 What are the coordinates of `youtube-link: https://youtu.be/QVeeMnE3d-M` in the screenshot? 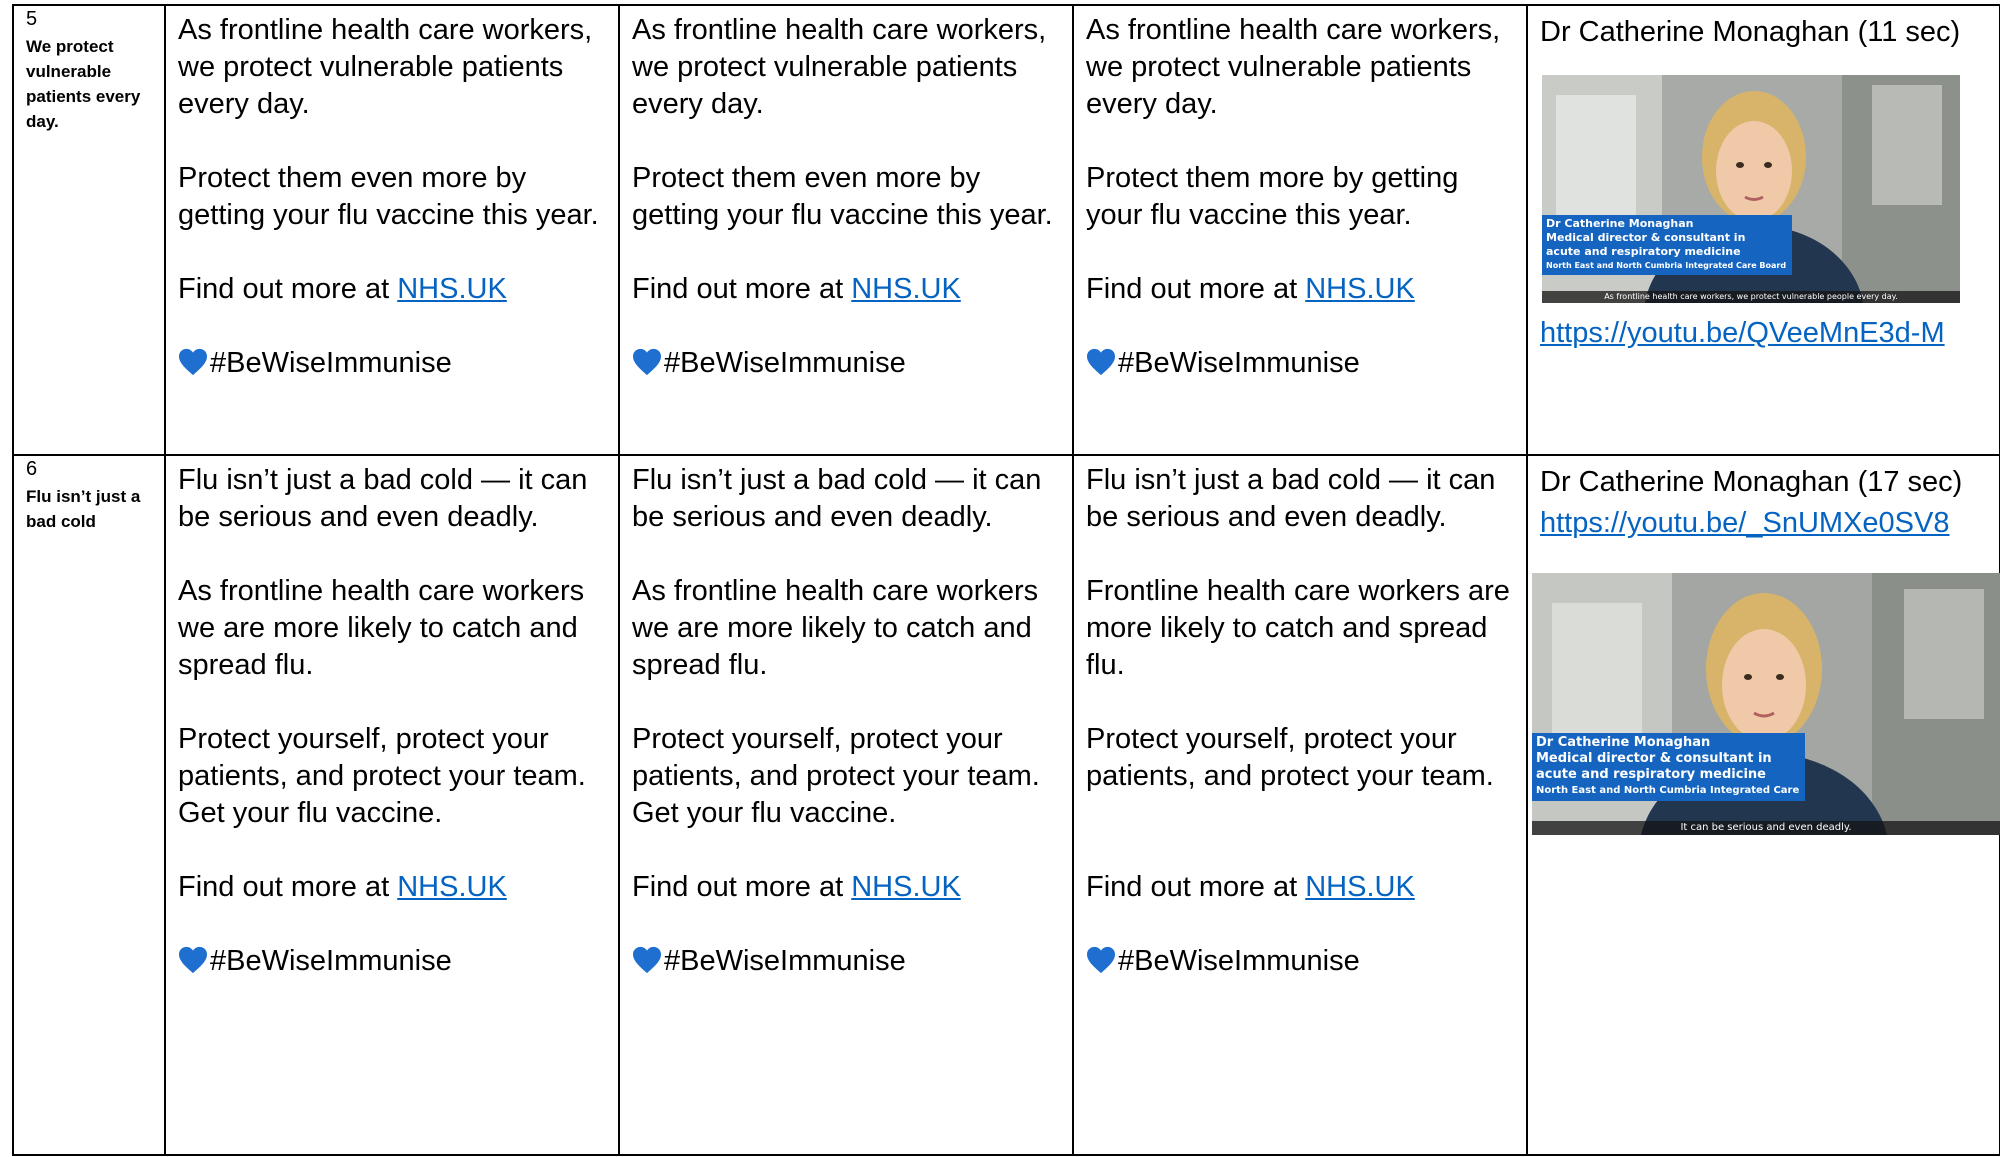 It's located at (1769, 333).